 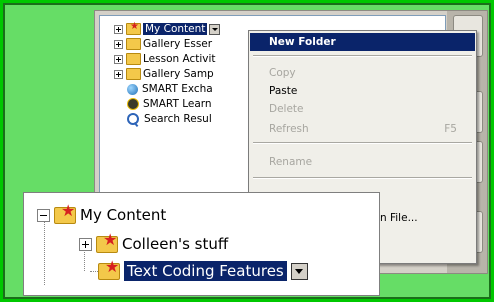 I want to click on tree-line, so click(x=44, y=252).